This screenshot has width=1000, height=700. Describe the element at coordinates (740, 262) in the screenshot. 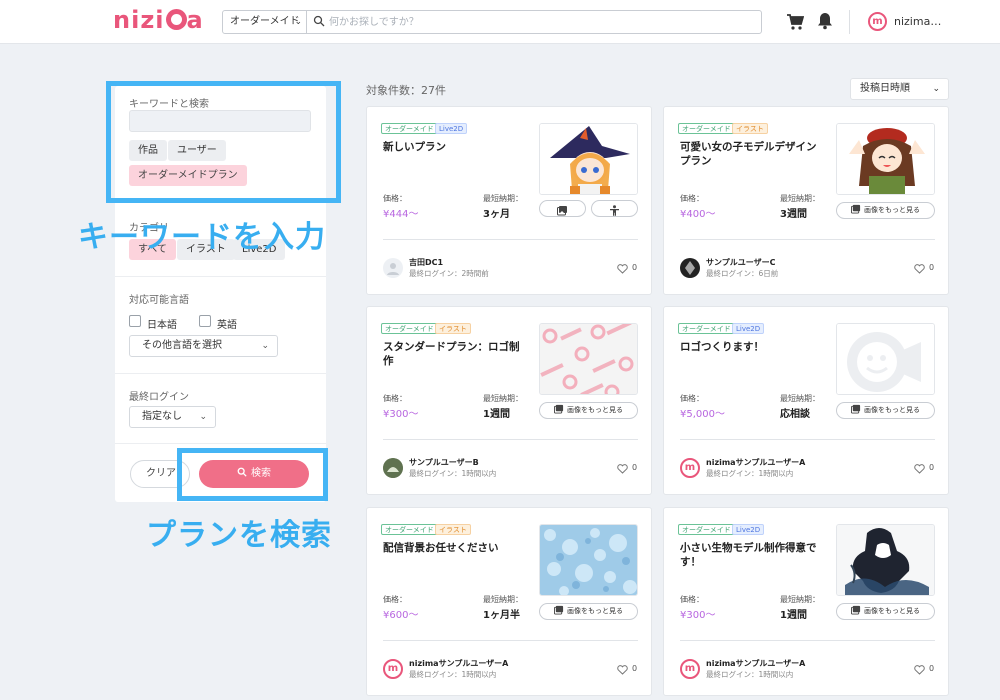

I see `user-name: サンプルユーザーC` at that location.